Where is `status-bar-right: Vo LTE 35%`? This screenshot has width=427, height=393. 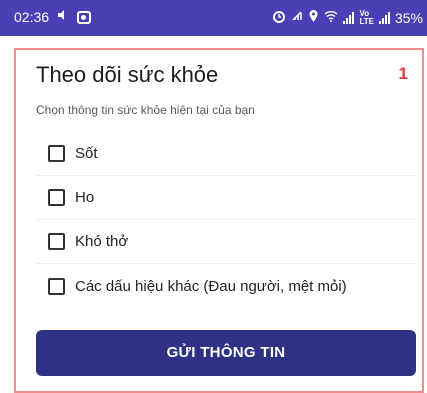
status-bar-right: Vo LTE 35% is located at coordinates (347, 18).